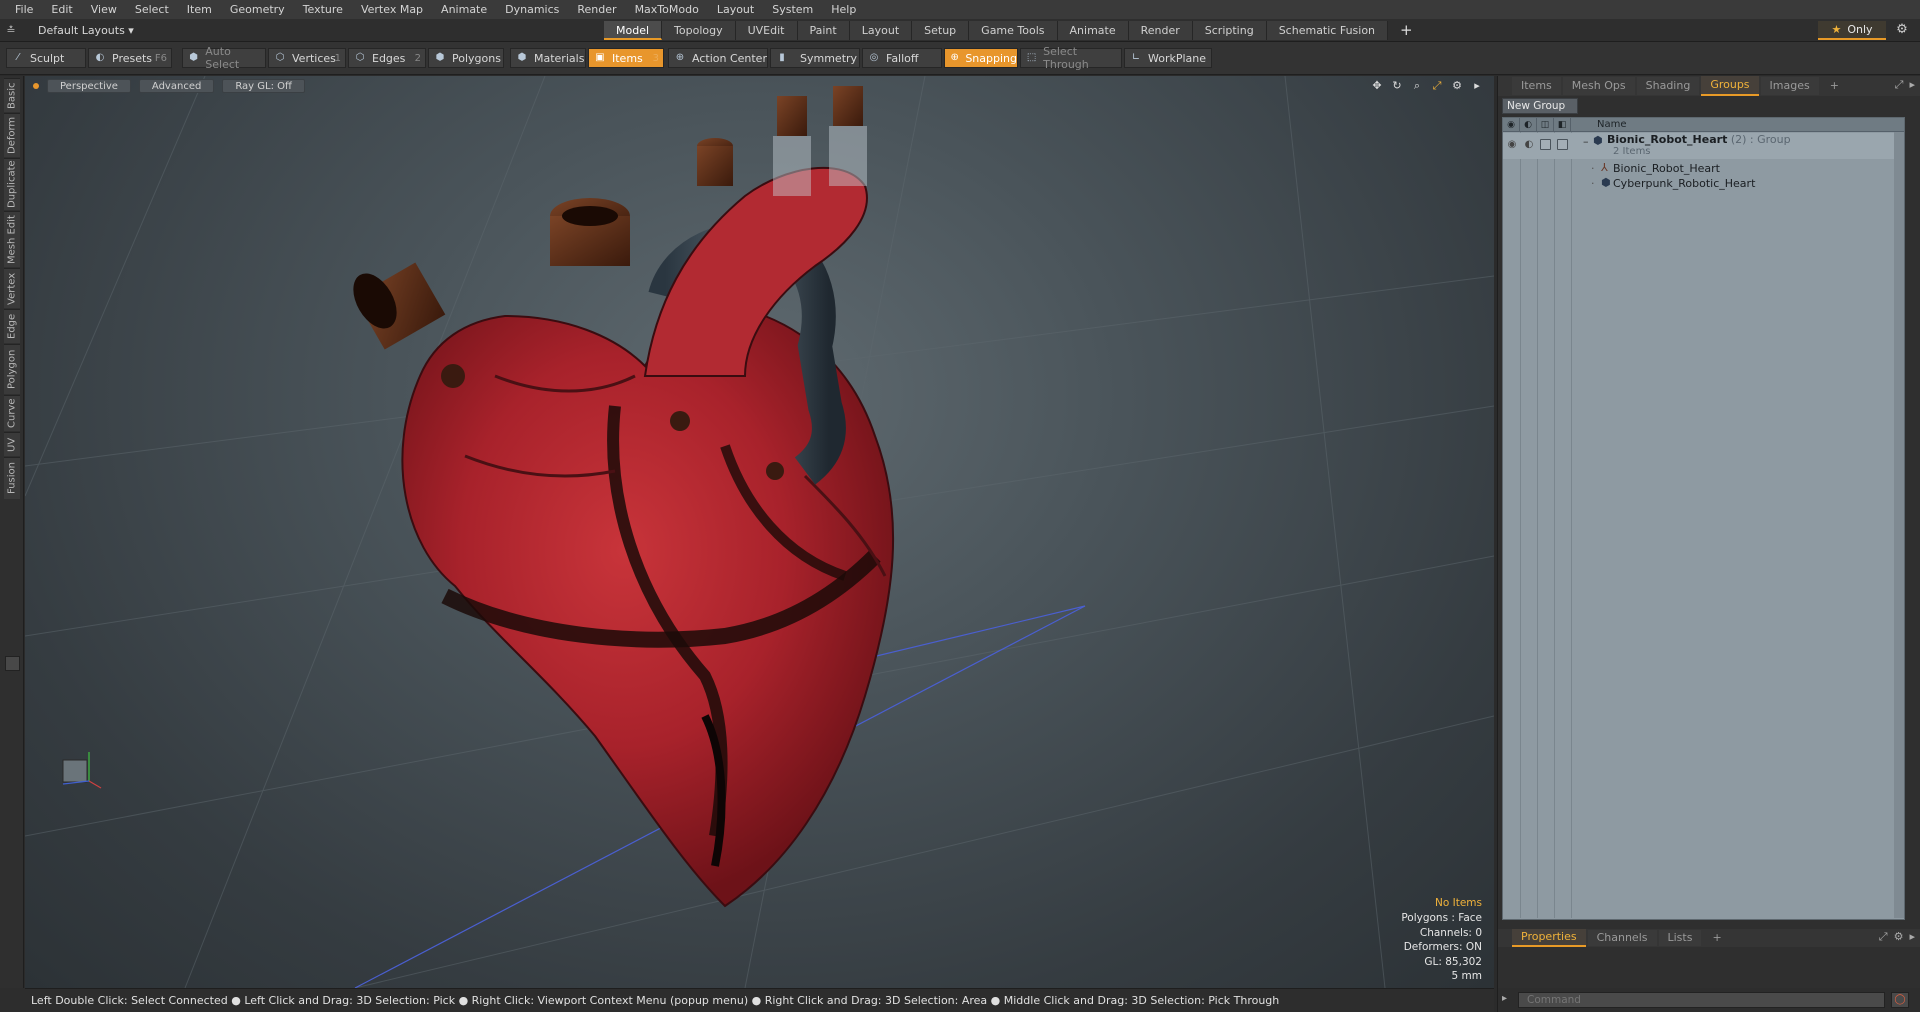  I want to click on snapping-button: ⊕ Snapping, so click(981, 58).